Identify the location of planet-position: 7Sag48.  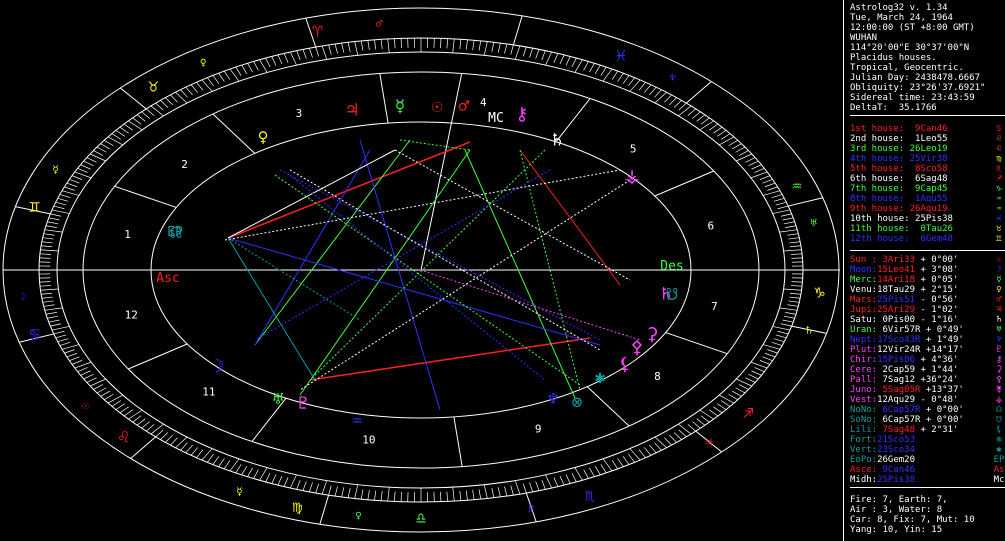
(896, 430).